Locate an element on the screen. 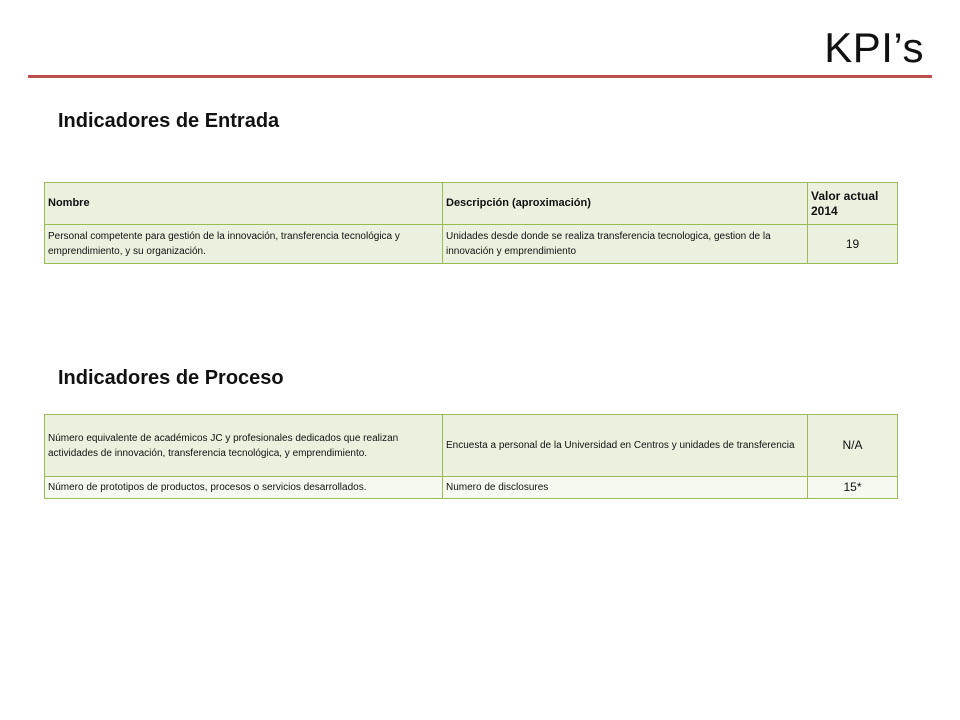 The image size is (960, 720). cell-descripcion: Numero de disclosures is located at coordinates (625, 487).